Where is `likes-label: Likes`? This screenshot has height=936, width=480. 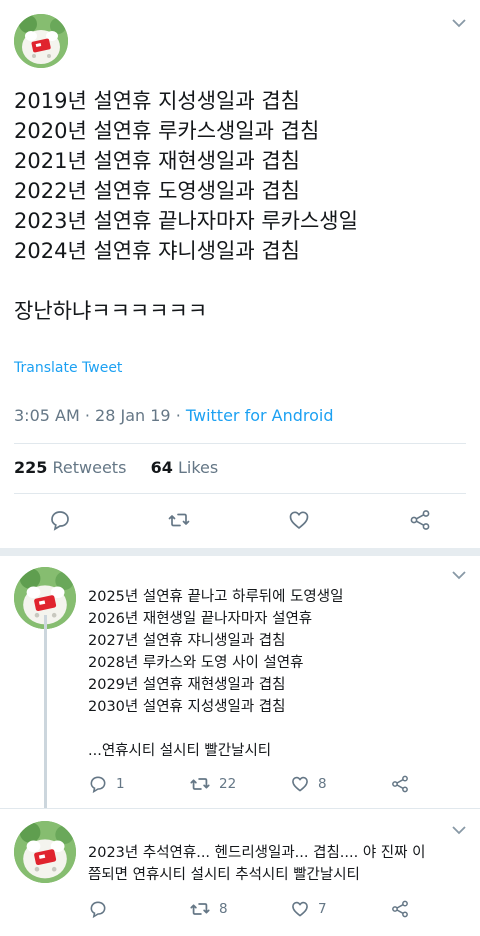
likes-label: Likes is located at coordinates (198, 467).